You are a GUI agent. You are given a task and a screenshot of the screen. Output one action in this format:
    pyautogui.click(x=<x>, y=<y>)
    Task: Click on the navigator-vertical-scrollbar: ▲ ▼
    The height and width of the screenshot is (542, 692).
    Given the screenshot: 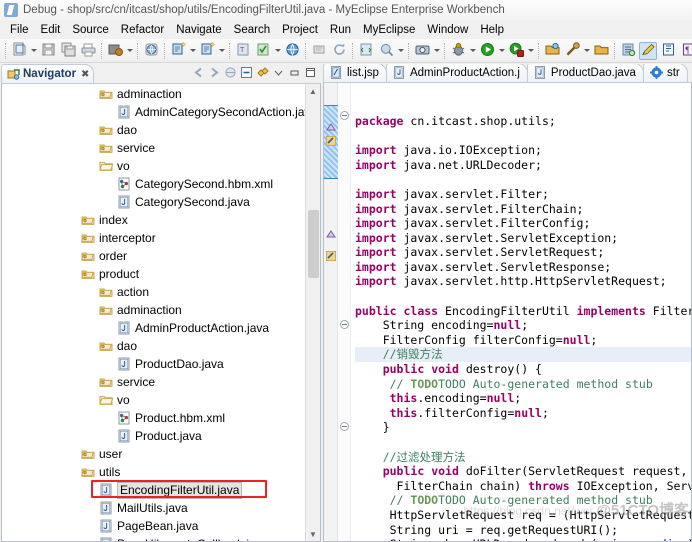 What is the action you would take?
    pyautogui.click(x=312, y=312)
    